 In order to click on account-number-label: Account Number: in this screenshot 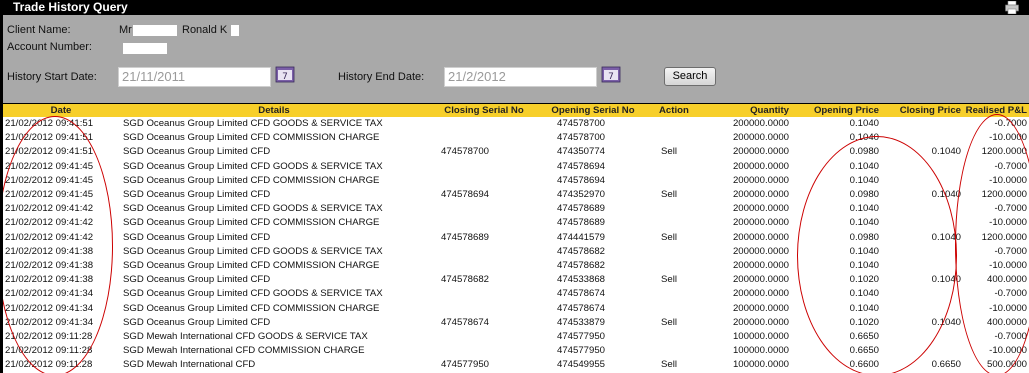, I will do `click(49, 47)`.